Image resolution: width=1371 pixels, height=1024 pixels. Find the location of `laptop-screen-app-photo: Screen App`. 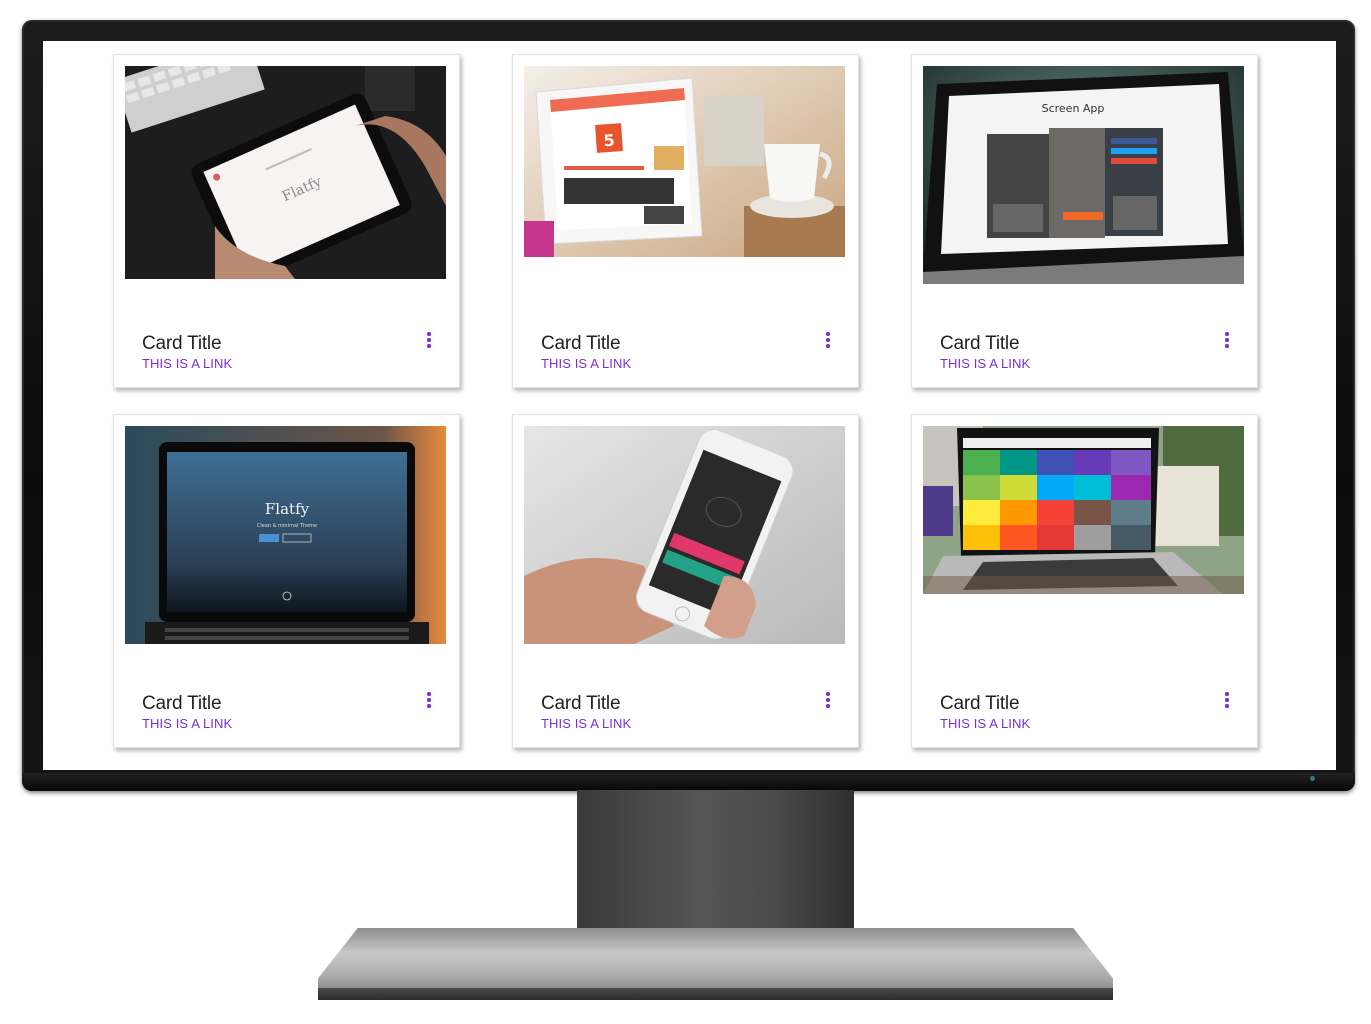

laptop-screen-app-photo: Screen App is located at coordinates (1083, 175).